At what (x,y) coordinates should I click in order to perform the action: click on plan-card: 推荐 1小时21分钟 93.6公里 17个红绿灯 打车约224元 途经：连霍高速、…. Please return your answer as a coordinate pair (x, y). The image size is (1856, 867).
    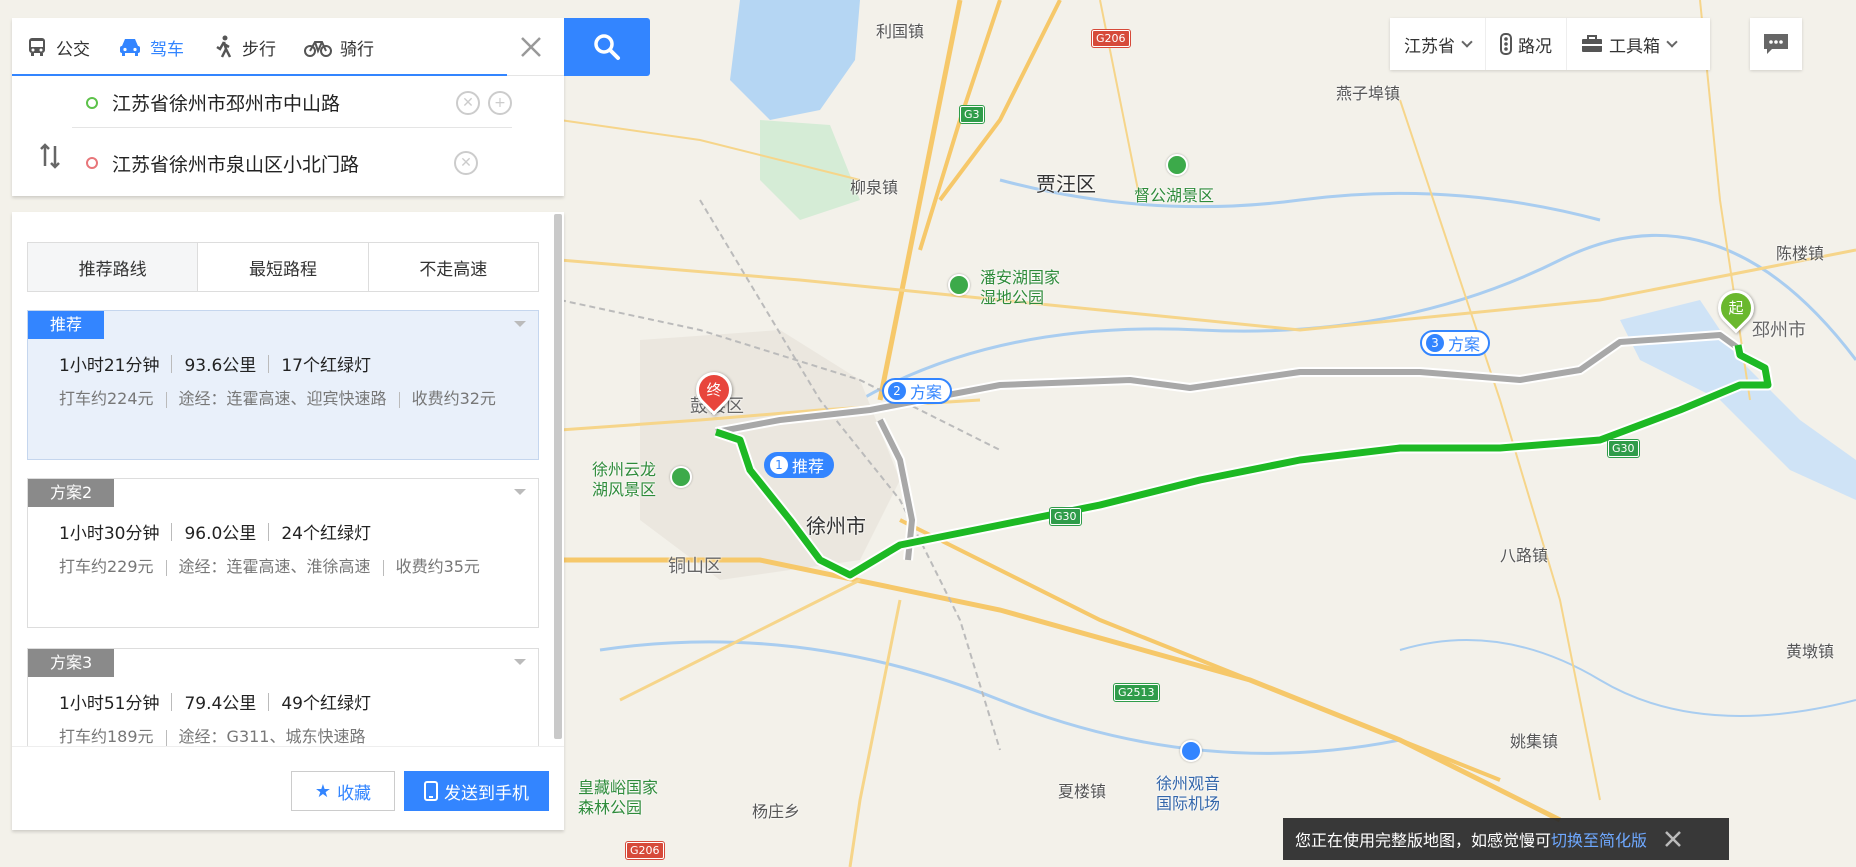
    Looking at the image, I should click on (283, 385).